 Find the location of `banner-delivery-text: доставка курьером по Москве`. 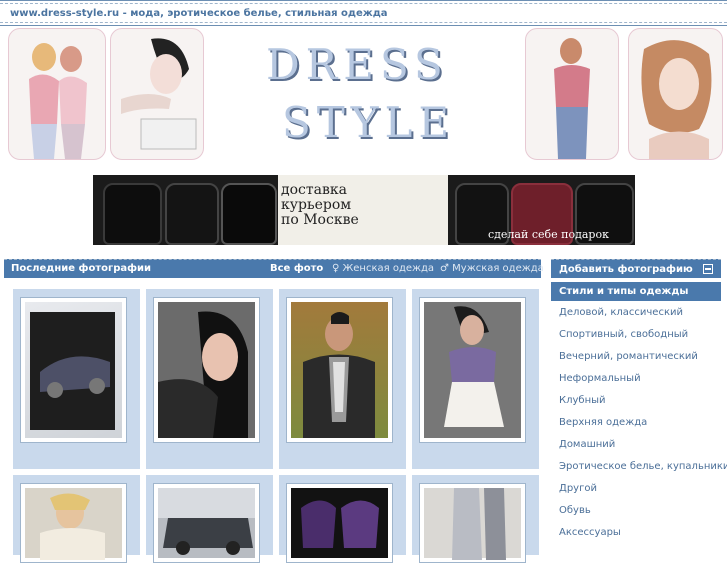

banner-delivery-text: доставка курьером по Москве is located at coordinates (320, 205).